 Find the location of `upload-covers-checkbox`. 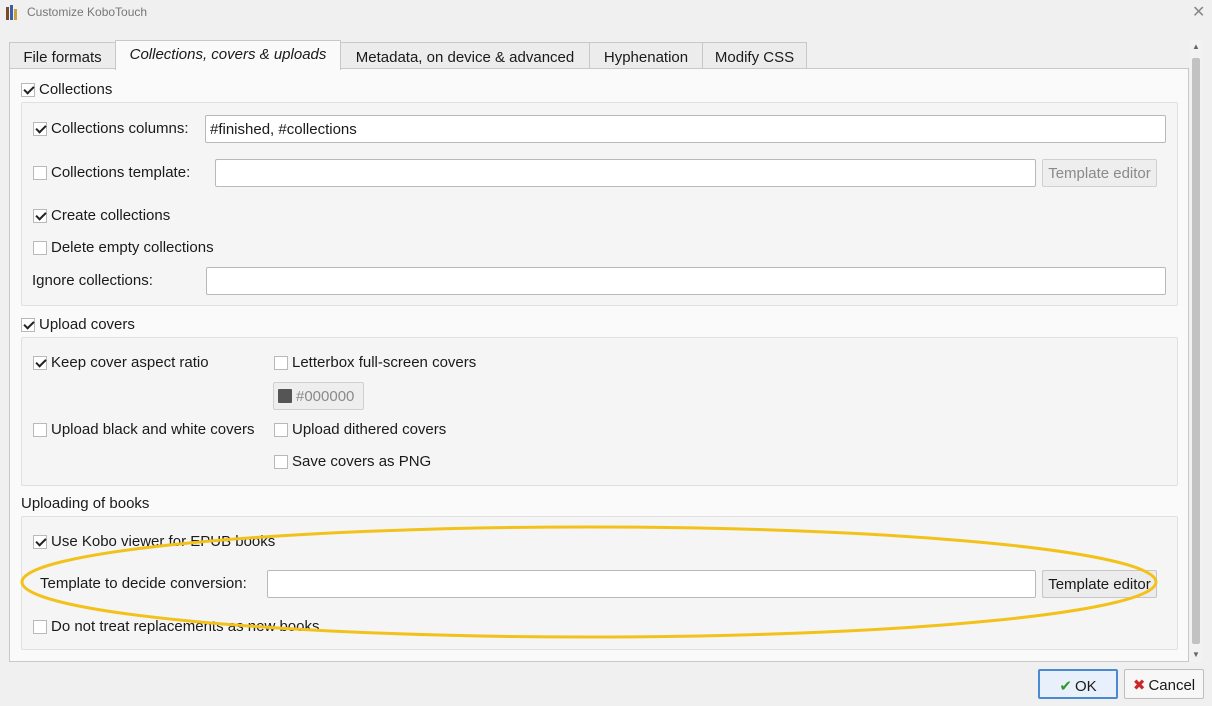

upload-covers-checkbox is located at coordinates (28, 325).